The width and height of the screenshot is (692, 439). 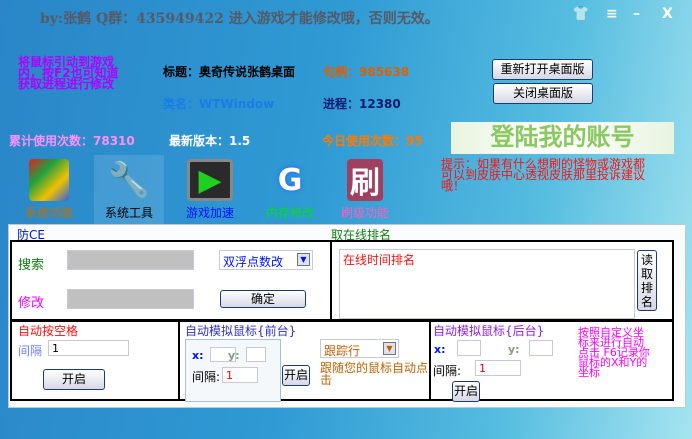 What do you see at coordinates (466, 391) in the screenshot?
I see `back-start-button: 开启` at bounding box center [466, 391].